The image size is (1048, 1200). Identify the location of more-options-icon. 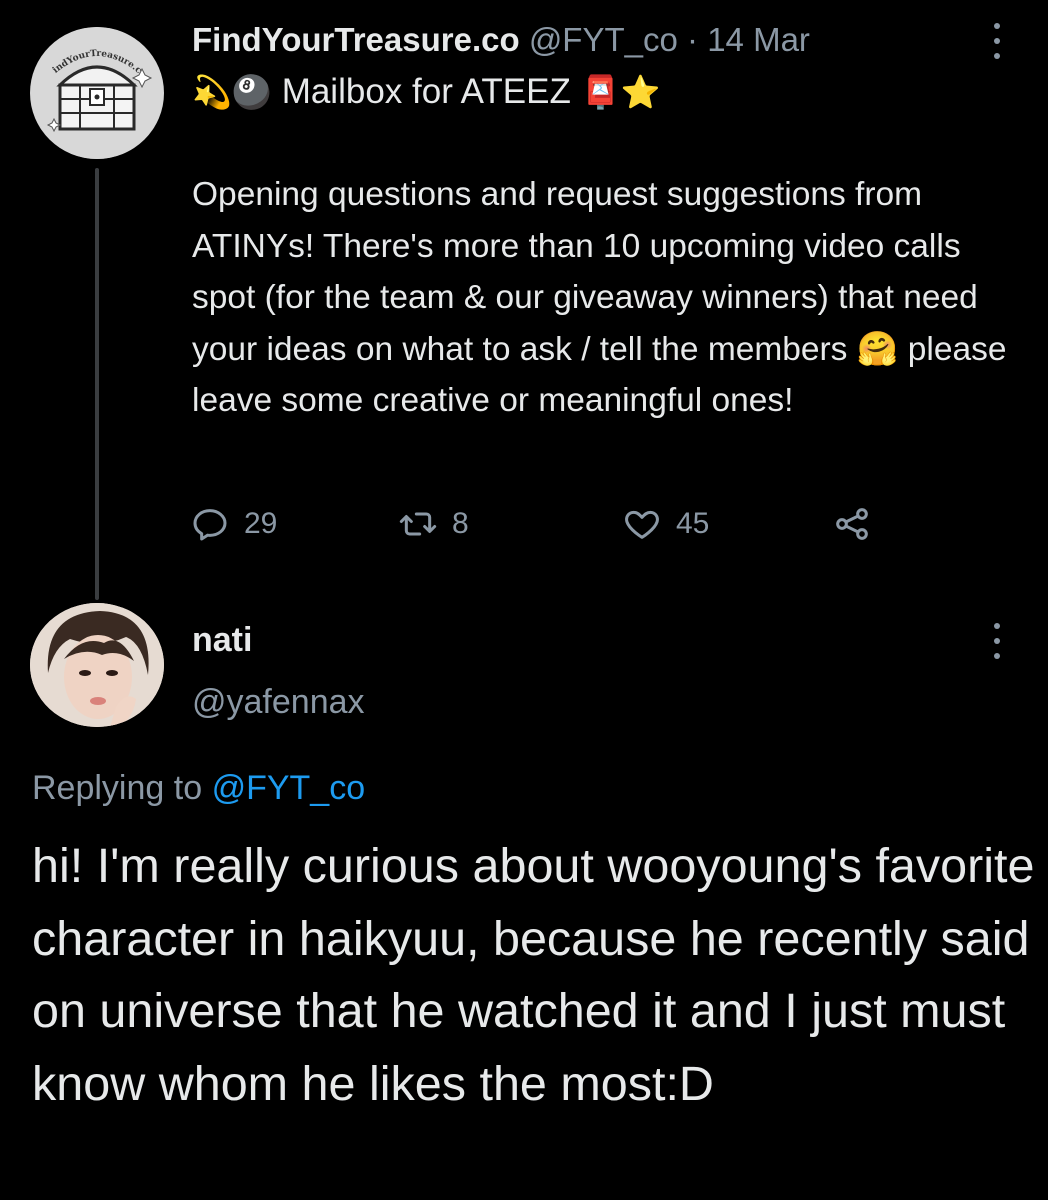
(997, 41).